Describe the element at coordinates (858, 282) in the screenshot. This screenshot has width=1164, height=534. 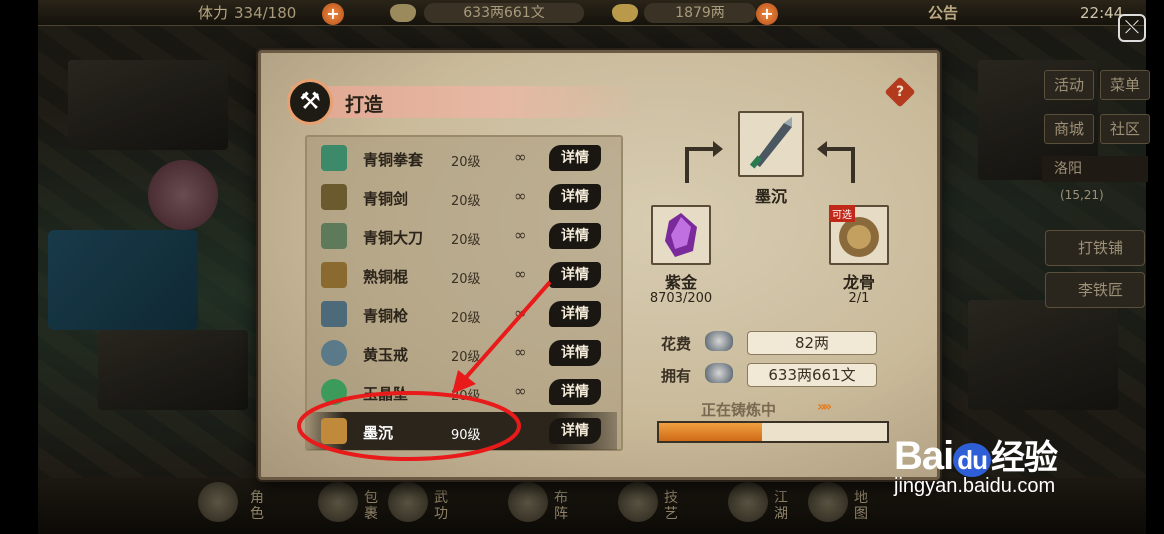
I see `material2-name: 龙骨` at that location.